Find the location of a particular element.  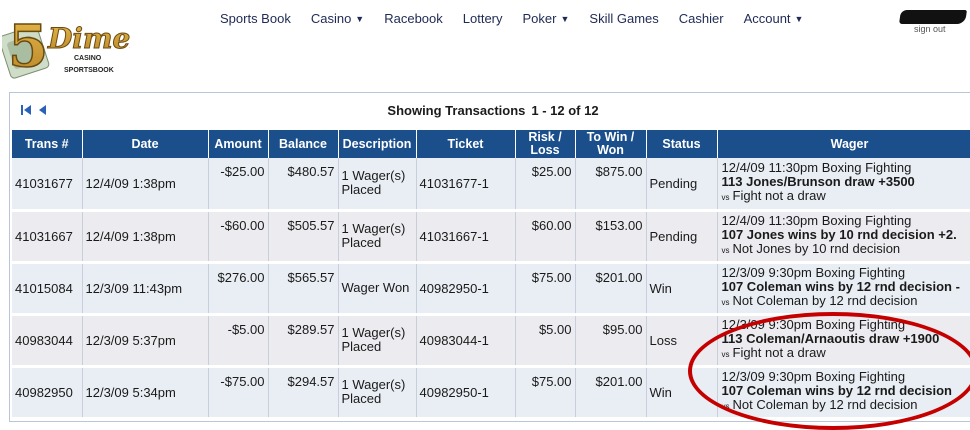

cell-date: 12/3/09 5:34pm is located at coordinates (145, 392).